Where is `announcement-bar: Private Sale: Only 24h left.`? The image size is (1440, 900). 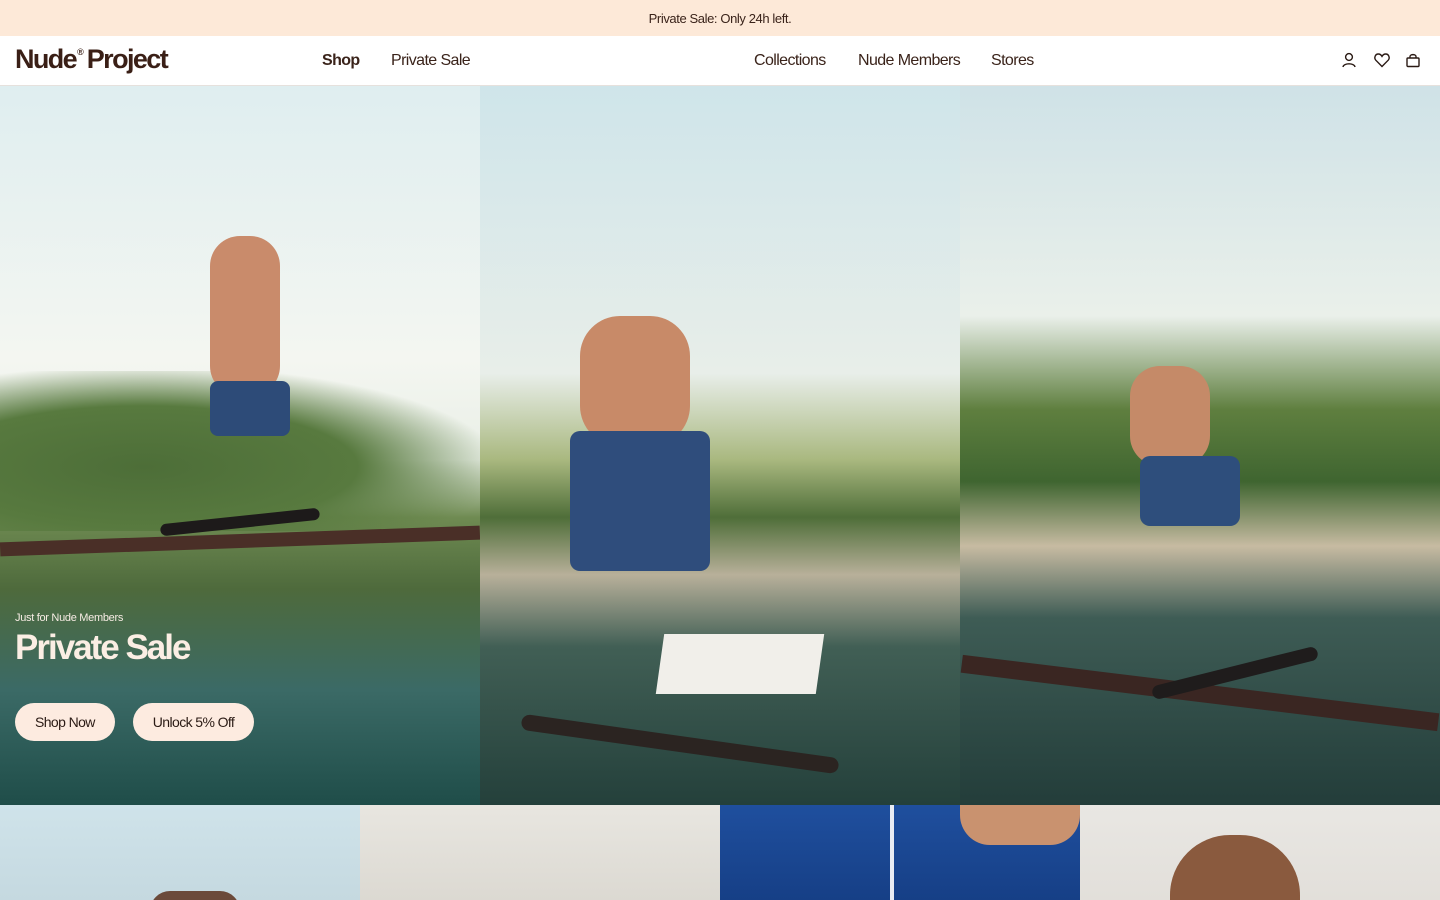
announcement-bar: Private Sale: Only 24h left. is located at coordinates (720, 18).